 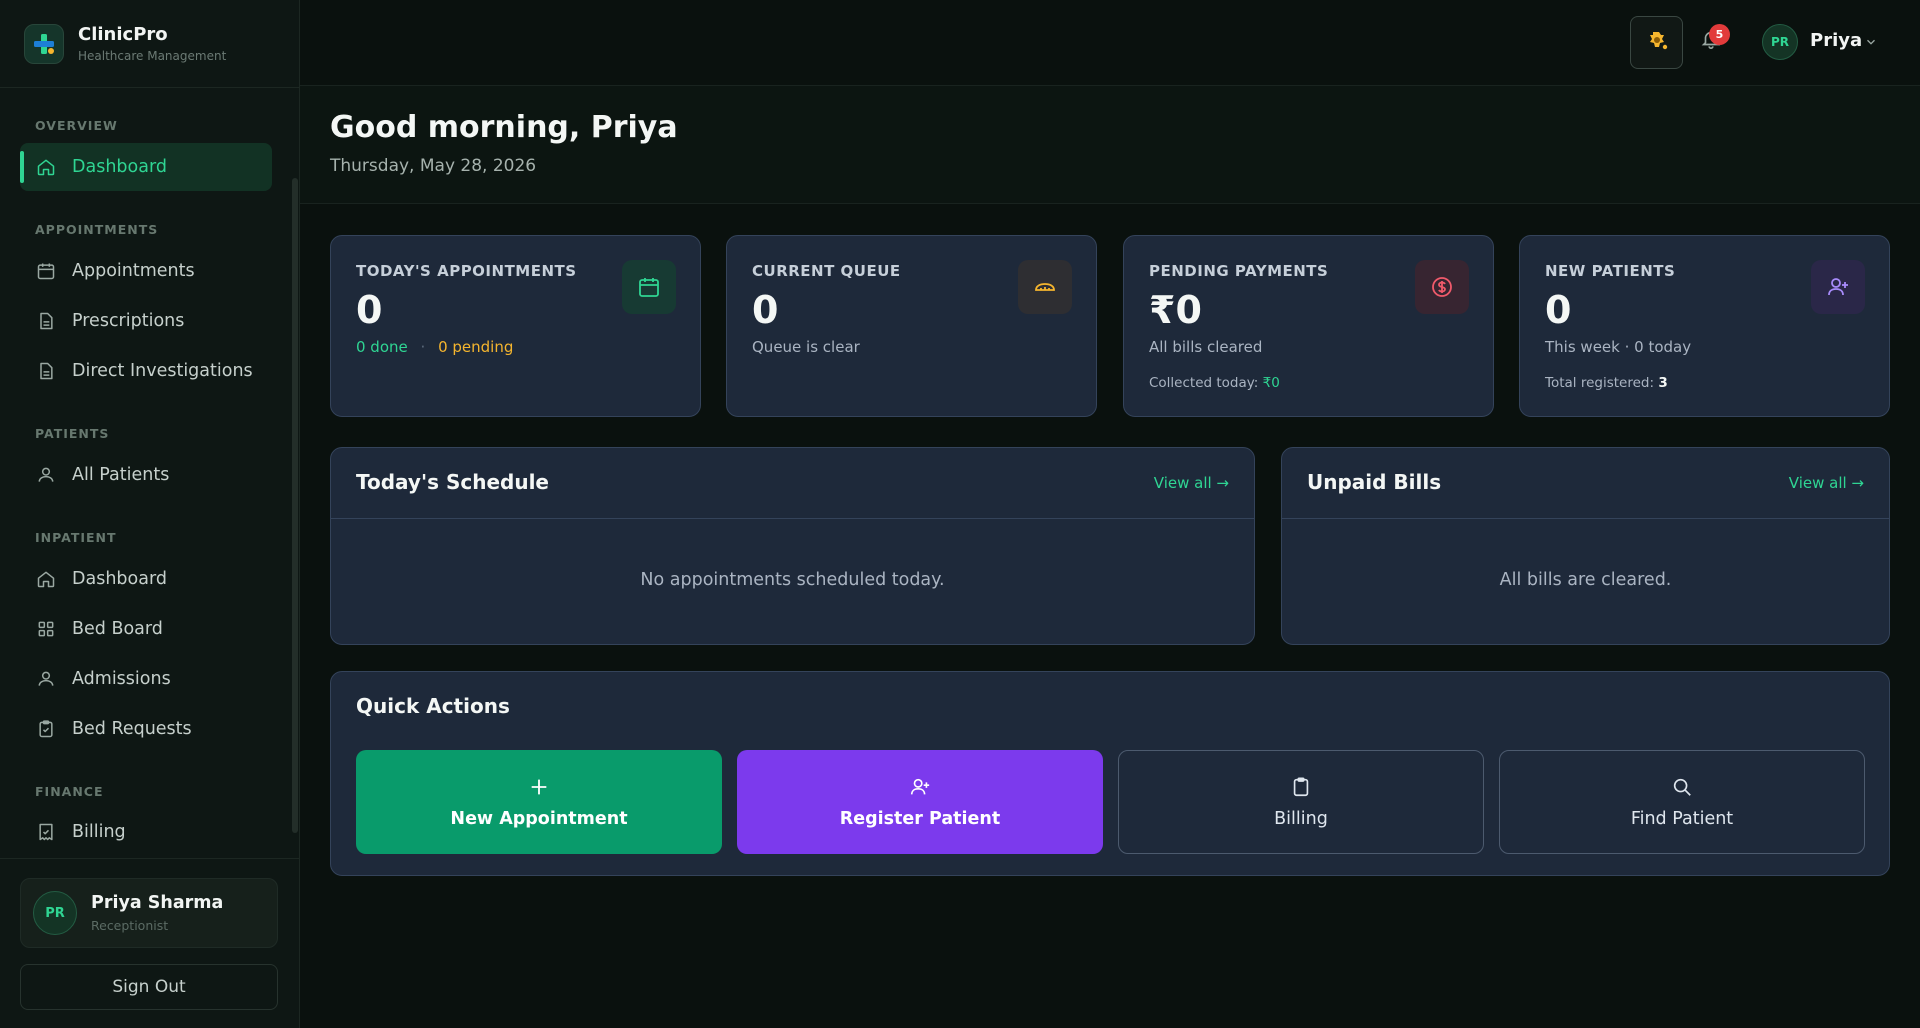 I want to click on clinic-logo-icon, so click(x=44, y=43).